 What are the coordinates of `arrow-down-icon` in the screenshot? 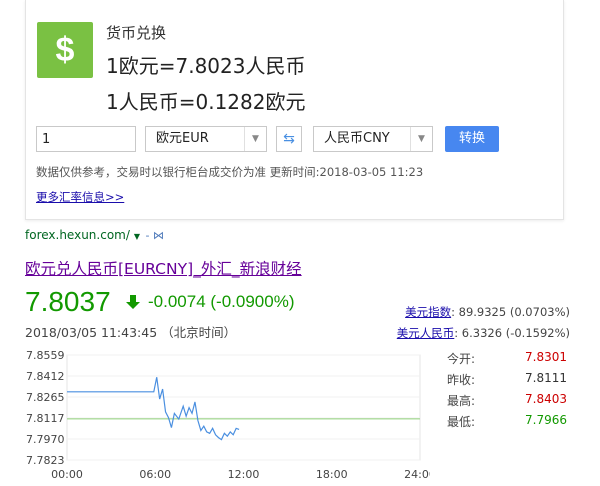 It's located at (133, 302).